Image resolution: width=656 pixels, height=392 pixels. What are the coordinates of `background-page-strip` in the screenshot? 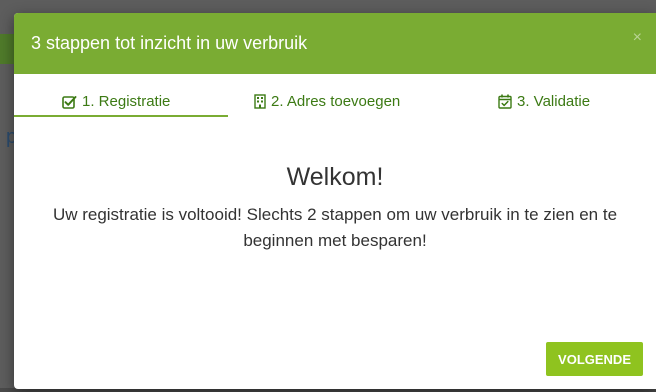 It's located at (7, 49).